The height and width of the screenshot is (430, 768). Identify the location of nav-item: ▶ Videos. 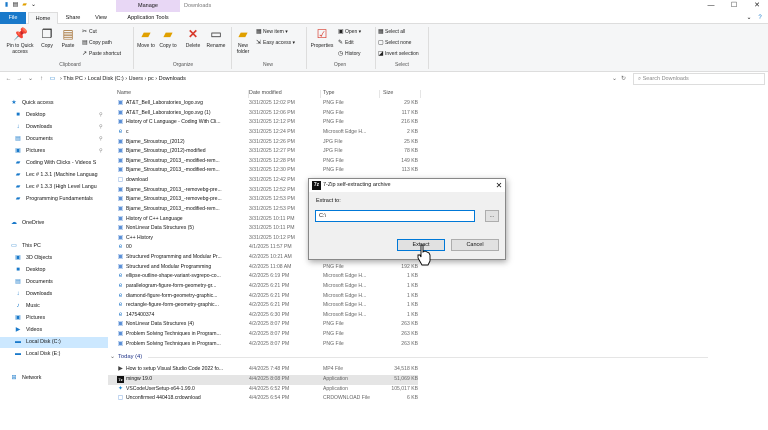
(54, 330).